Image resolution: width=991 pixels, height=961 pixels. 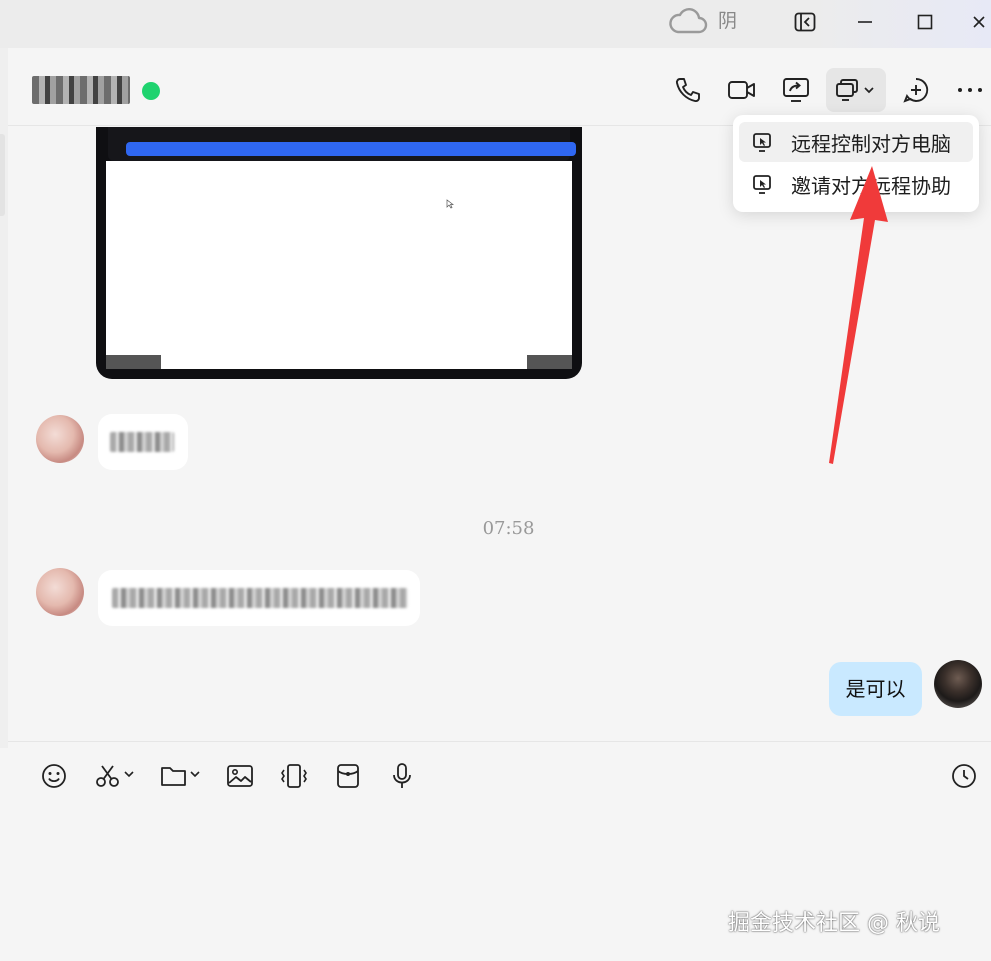 I want to click on phone-icon, so click(x=688, y=90).